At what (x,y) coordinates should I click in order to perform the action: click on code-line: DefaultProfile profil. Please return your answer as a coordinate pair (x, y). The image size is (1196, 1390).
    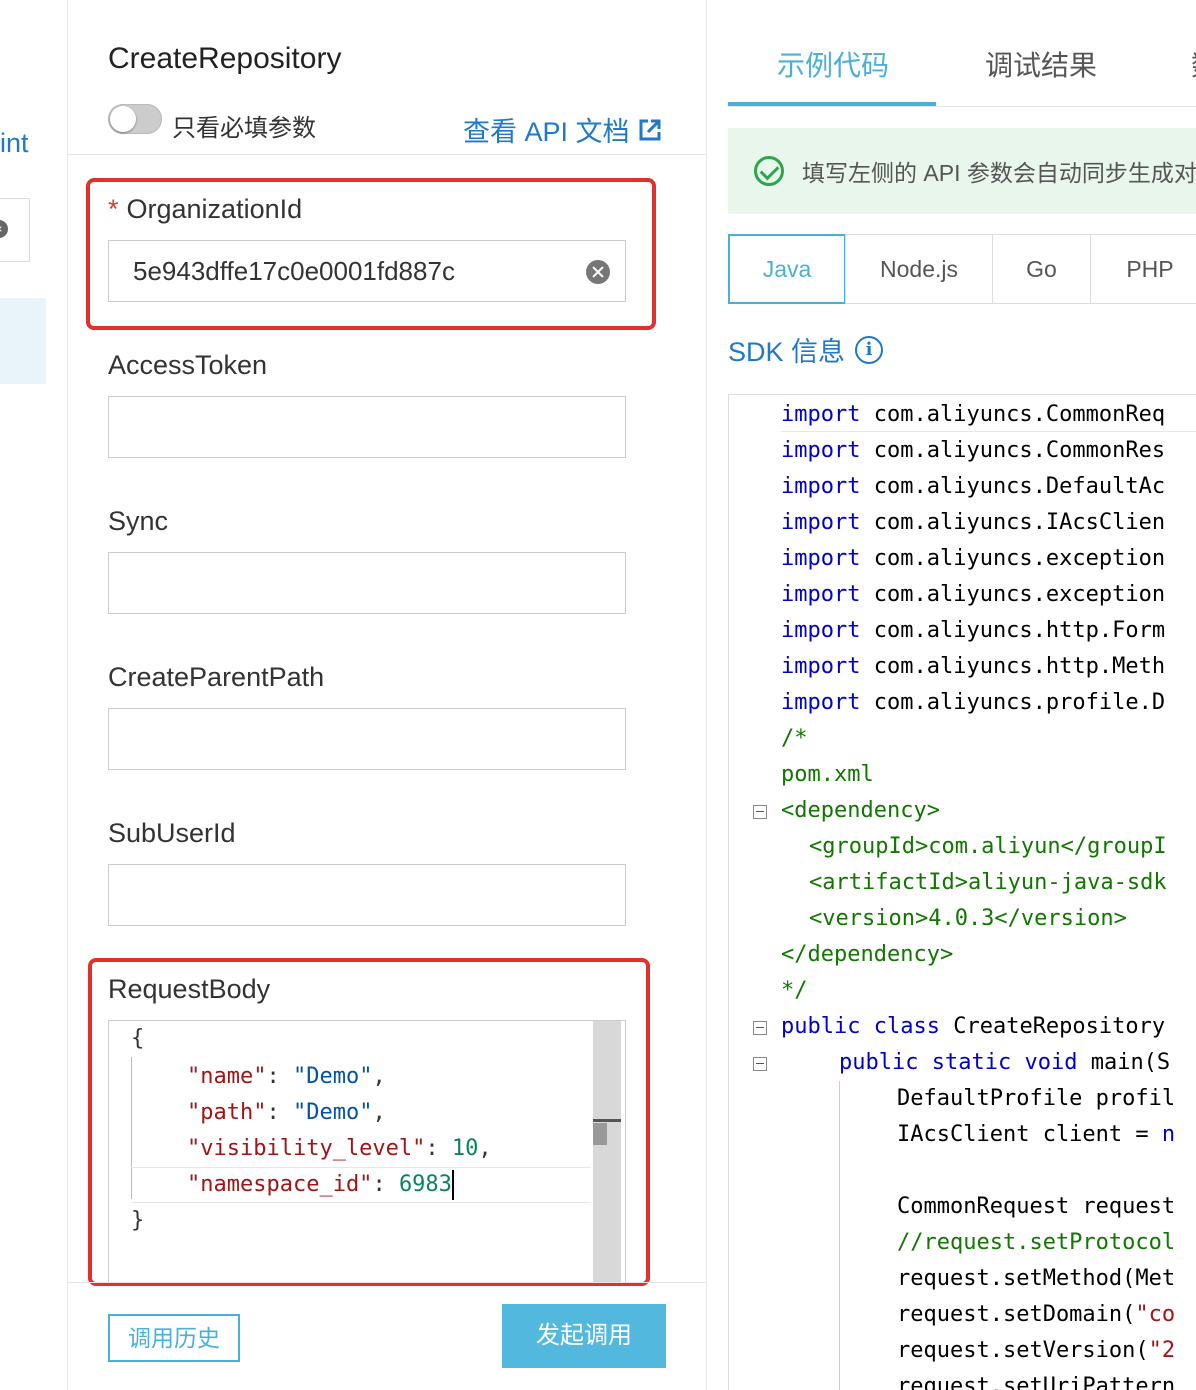
    Looking at the image, I should click on (1036, 1098).